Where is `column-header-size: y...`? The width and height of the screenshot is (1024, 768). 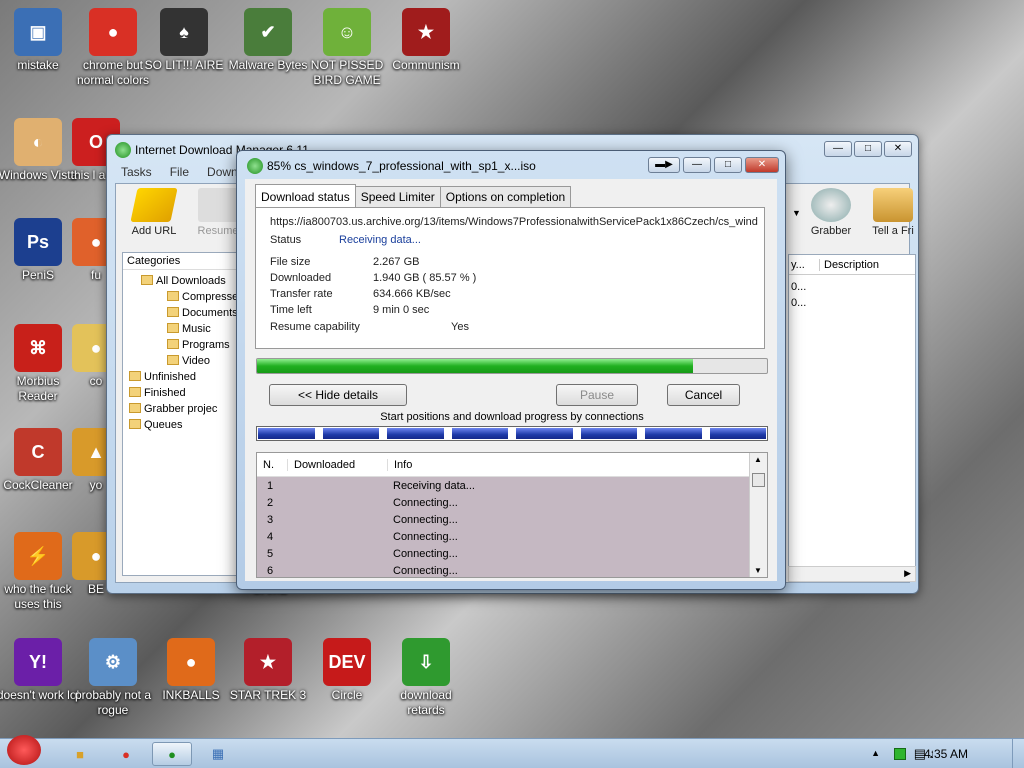
column-header-size: y... is located at coordinates (798, 265).